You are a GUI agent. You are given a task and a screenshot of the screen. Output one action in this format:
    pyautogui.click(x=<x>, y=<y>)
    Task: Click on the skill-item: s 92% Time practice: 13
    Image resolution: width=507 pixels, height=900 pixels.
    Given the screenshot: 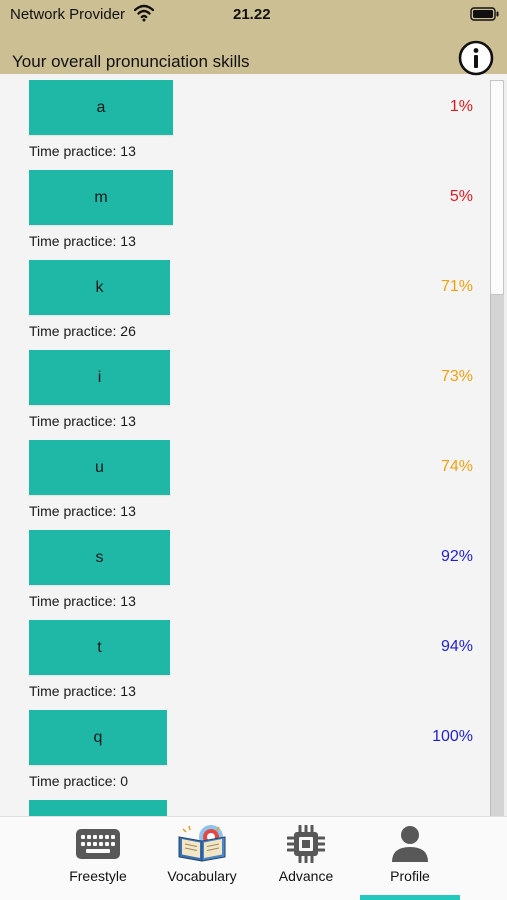 What is the action you would take?
    pyautogui.click(x=245, y=569)
    